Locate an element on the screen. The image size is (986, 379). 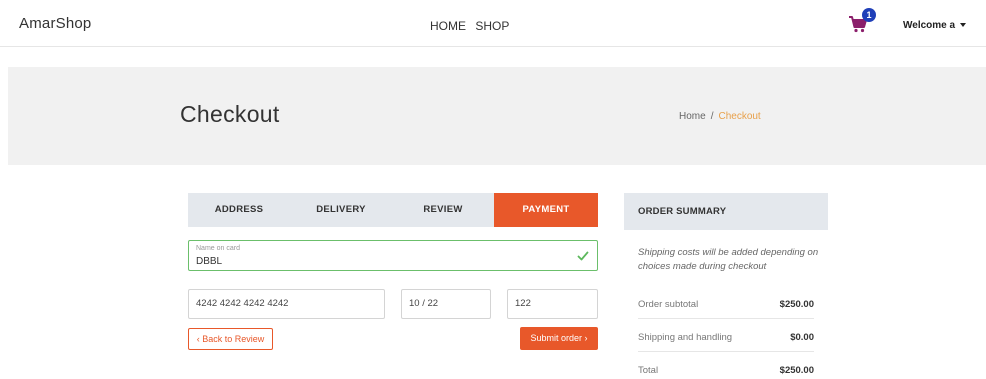
step-tab-delivery: DELIVERY is located at coordinates (341, 210).